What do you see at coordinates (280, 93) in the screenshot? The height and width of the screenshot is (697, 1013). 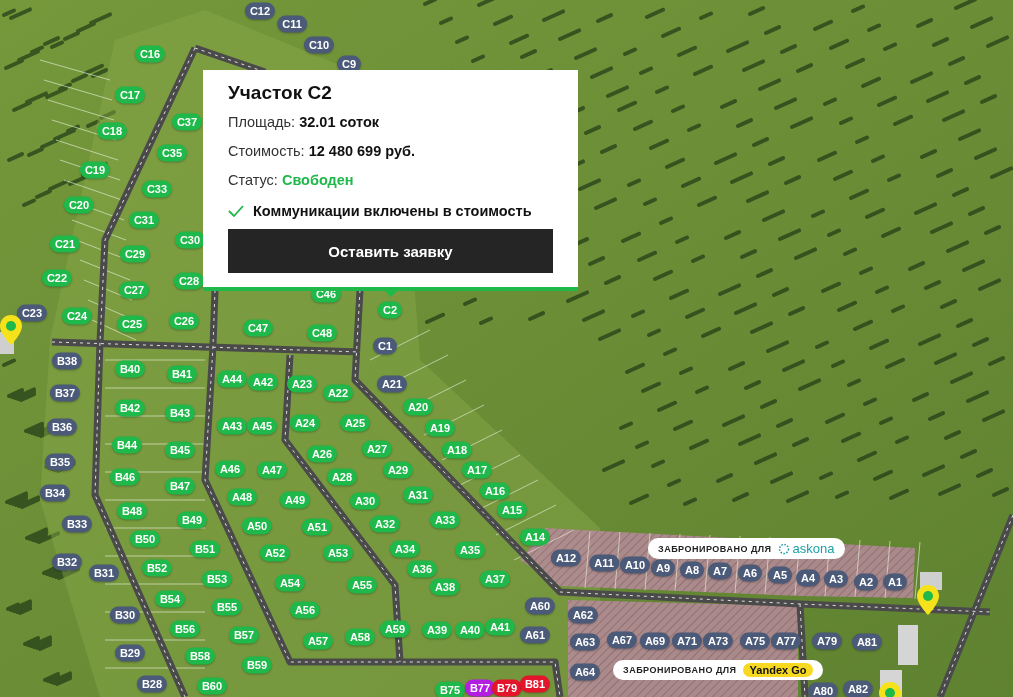 I see `popup-title: Участок C2` at bounding box center [280, 93].